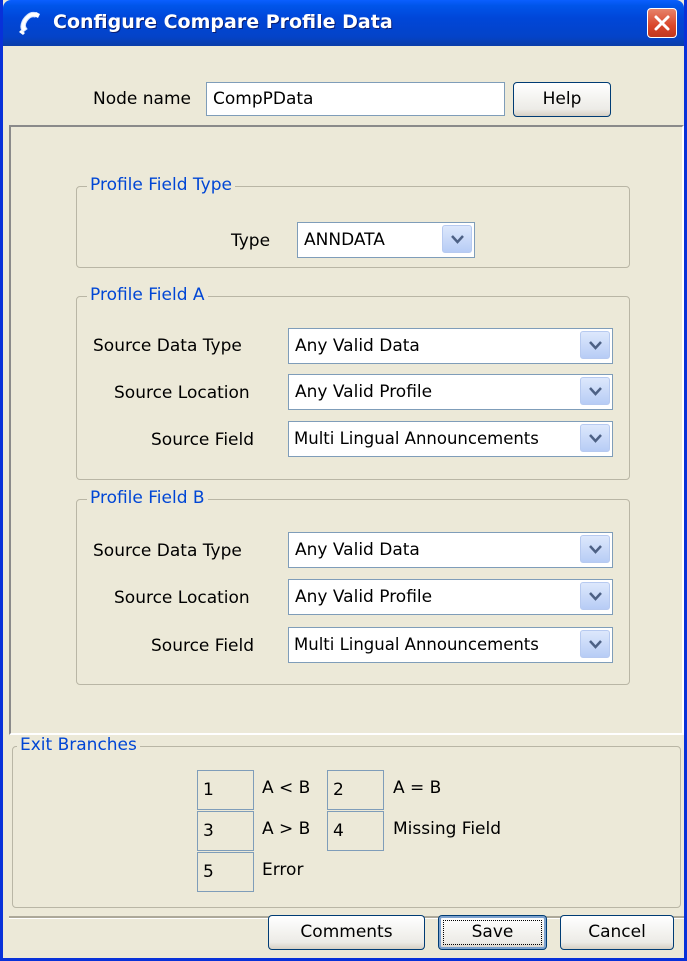  I want to click on b-source-location-value: Any Valid Profile, so click(364, 597).